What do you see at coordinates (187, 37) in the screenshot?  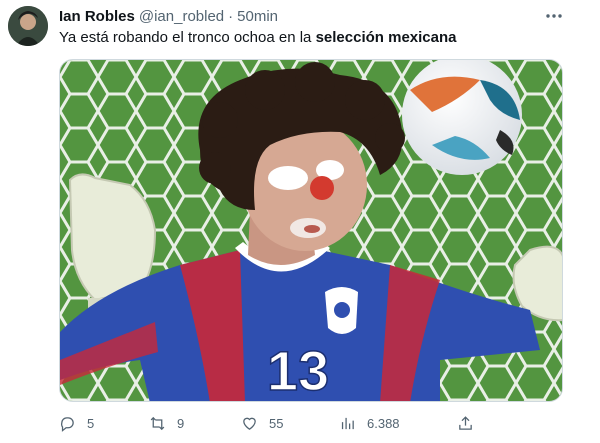 I see `tweet-text-plain: Ya está robando el tronco ochoa en la` at bounding box center [187, 37].